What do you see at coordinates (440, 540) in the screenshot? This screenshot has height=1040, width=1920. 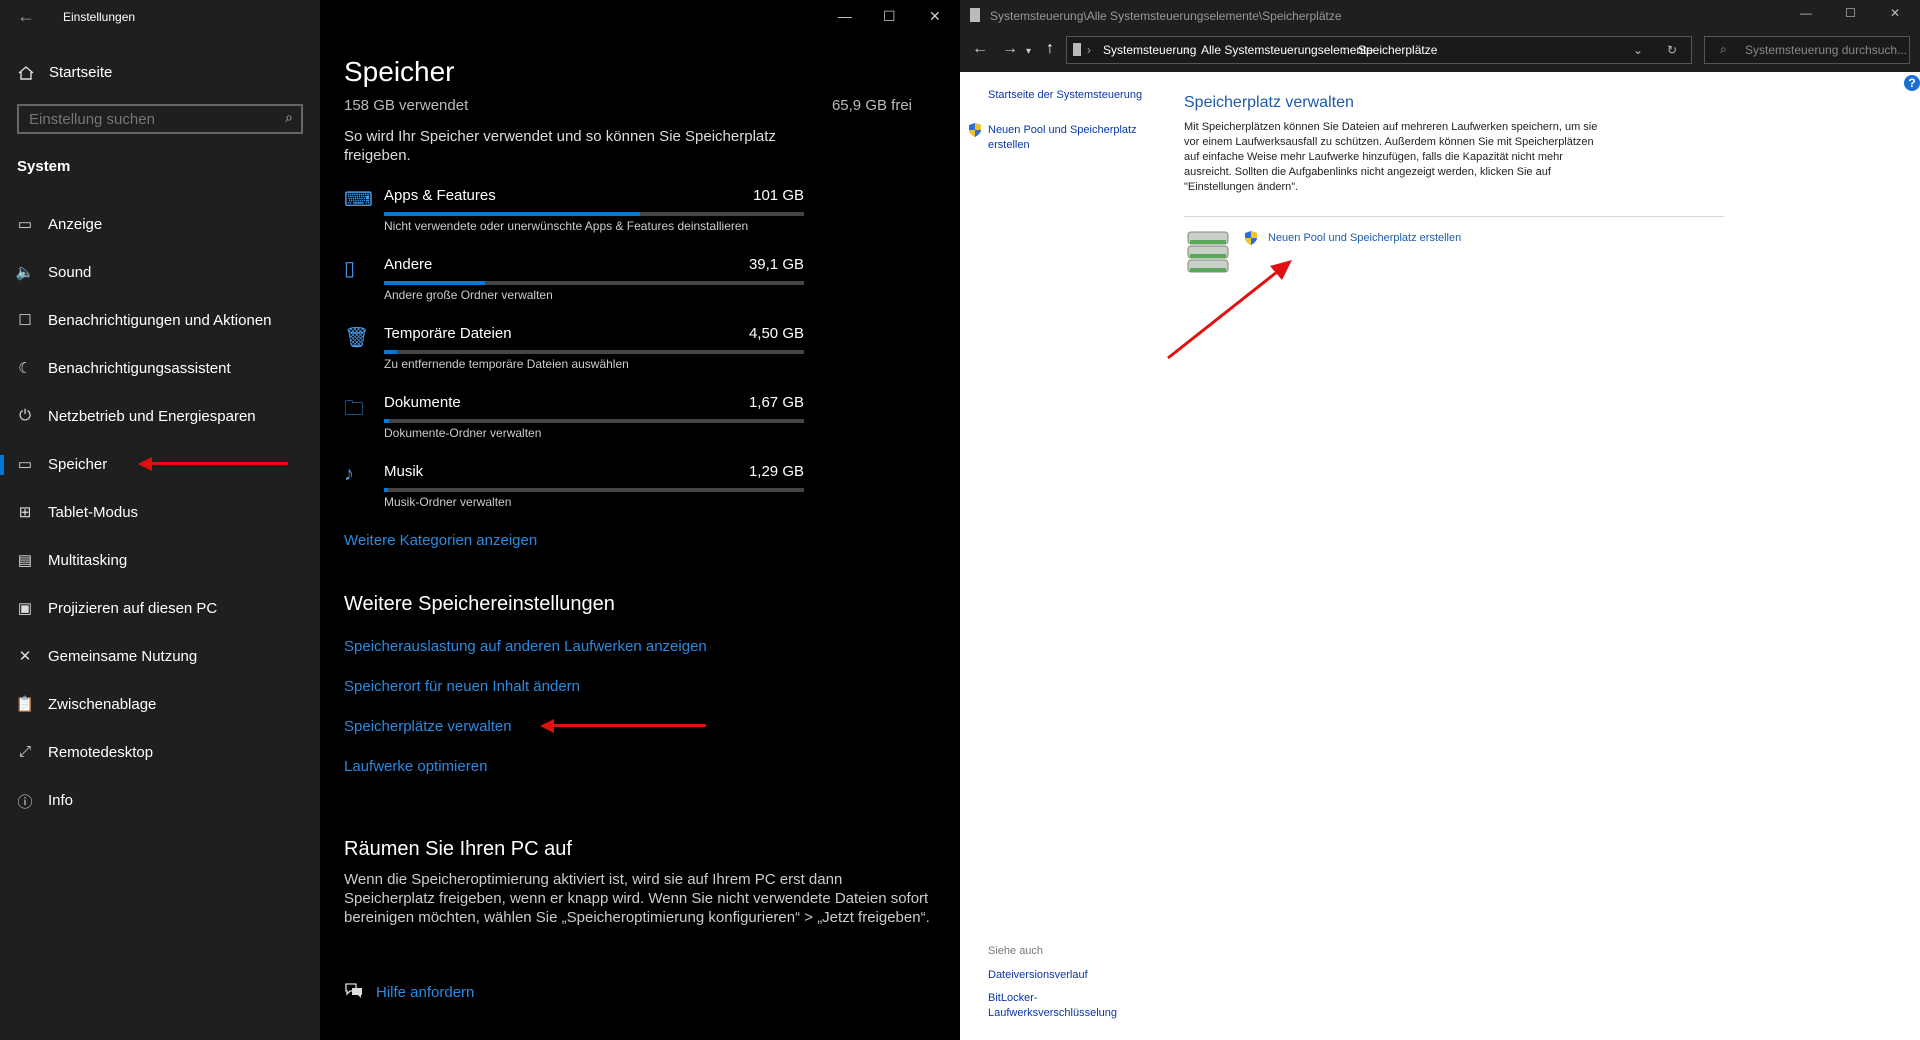 I see `more-categories-link: Weitere Kategorien anzeigen` at bounding box center [440, 540].